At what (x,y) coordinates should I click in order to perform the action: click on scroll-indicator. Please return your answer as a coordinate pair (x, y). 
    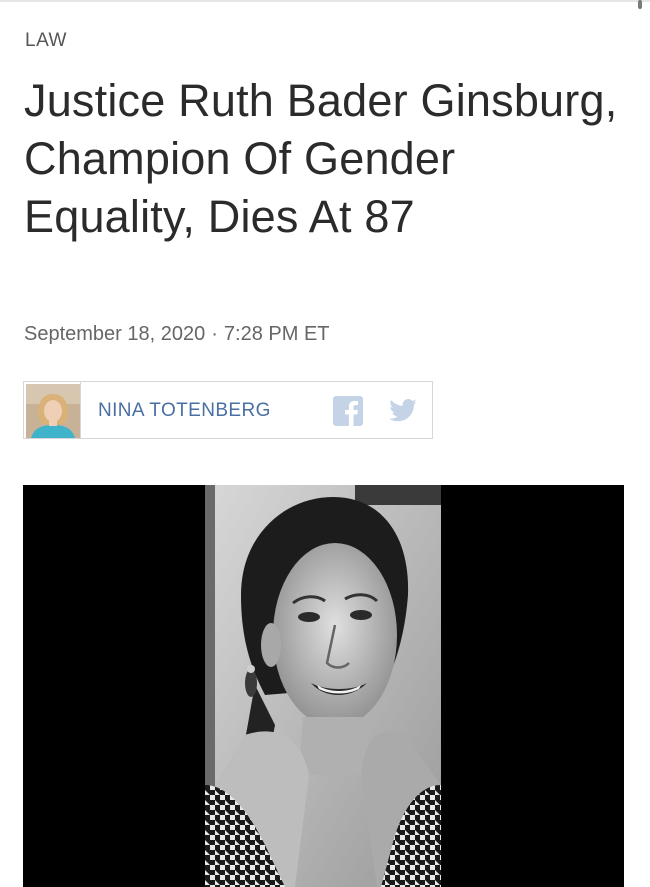
    Looking at the image, I should click on (640, 4).